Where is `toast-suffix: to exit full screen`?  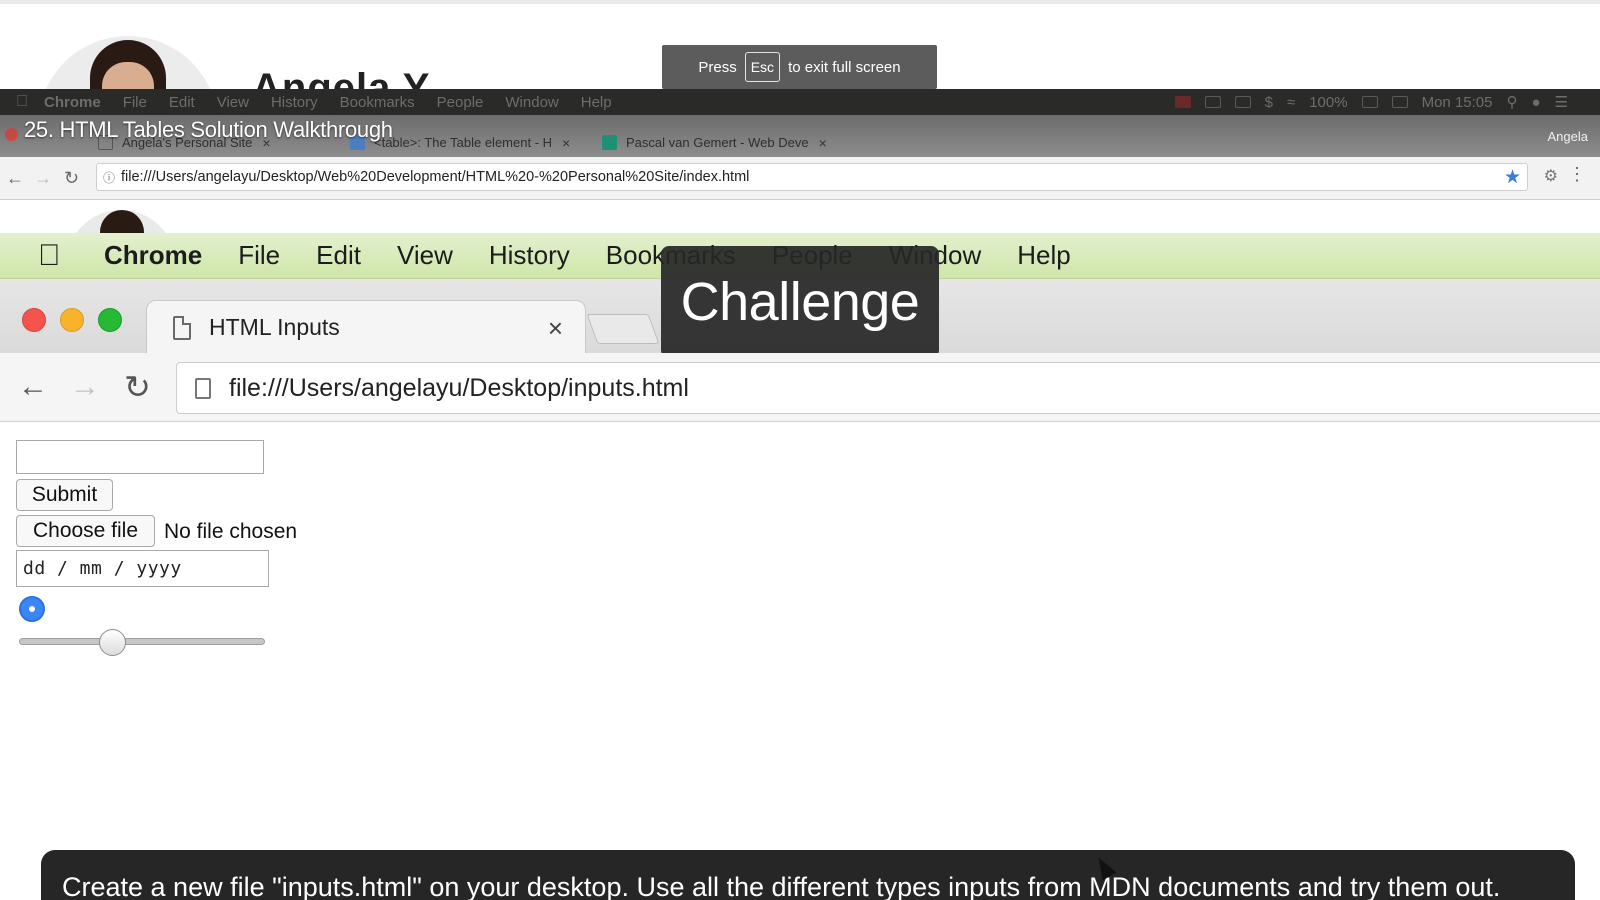 toast-suffix: to exit full screen is located at coordinates (844, 67).